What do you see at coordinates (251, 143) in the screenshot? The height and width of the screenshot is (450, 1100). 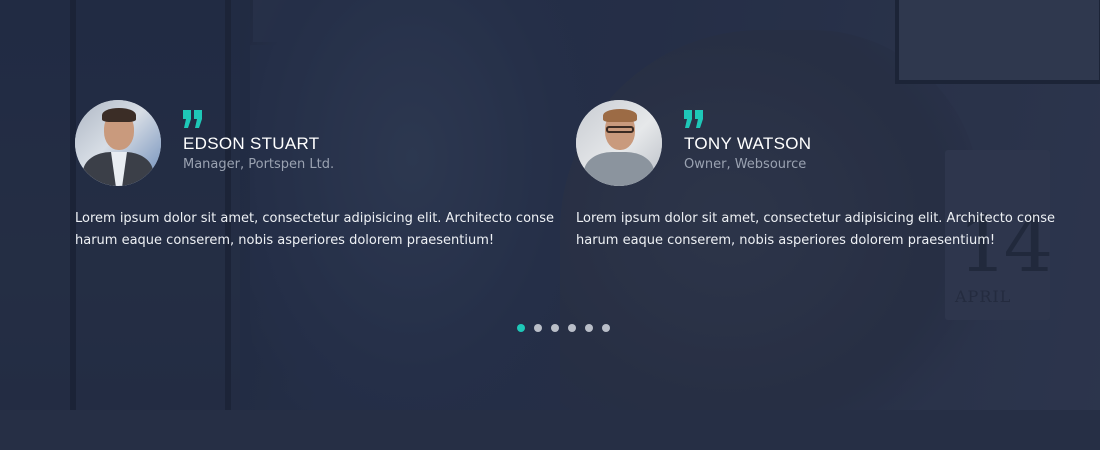 I see `testimonial-name: EDSON STUART` at bounding box center [251, 143].